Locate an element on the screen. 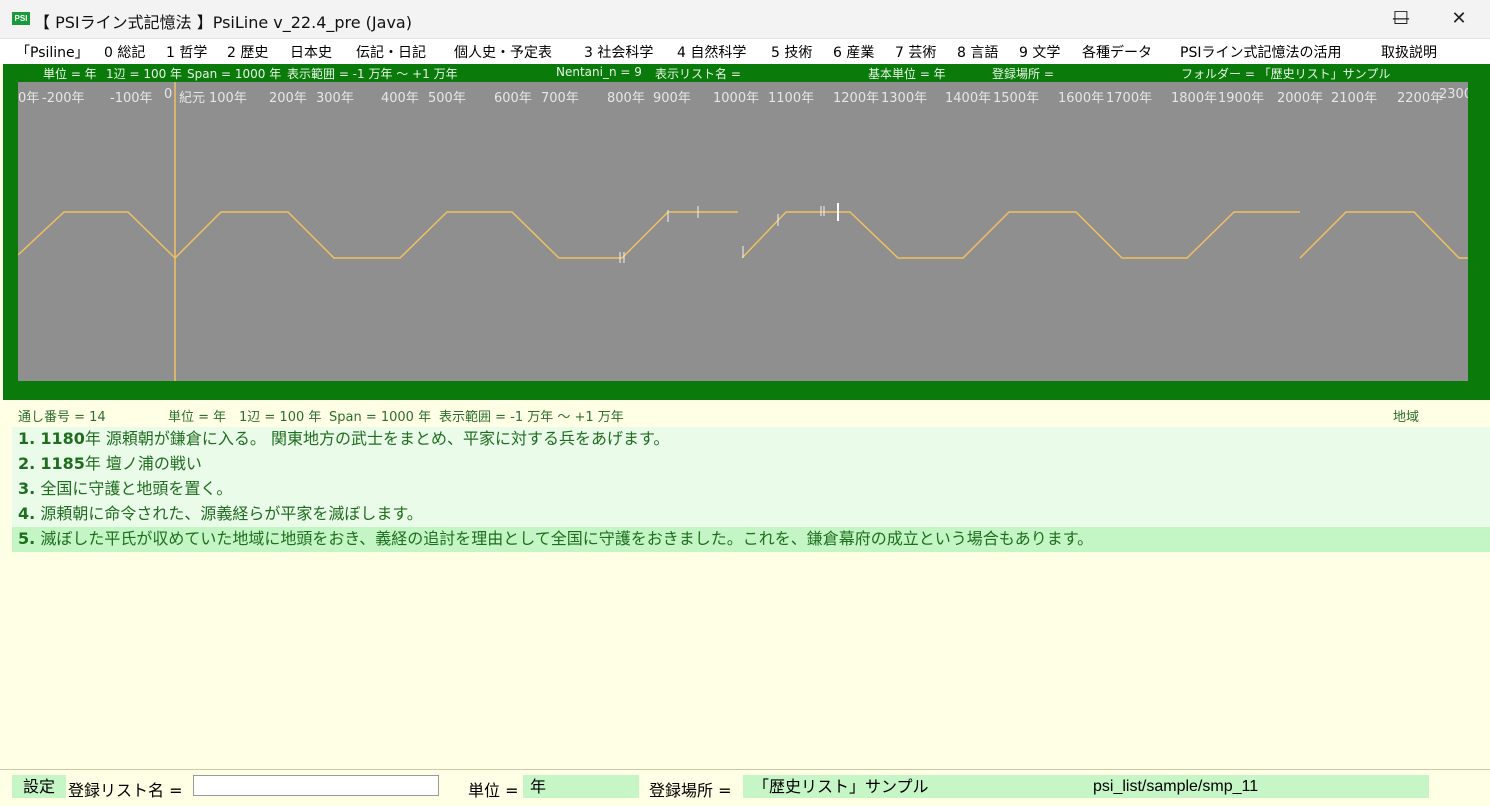 This screenshot has width=1490, height=806. event-text: 源頼朝に命令された、源義経らが平家を滅ぼします。 is located at coordinates (231, 513).